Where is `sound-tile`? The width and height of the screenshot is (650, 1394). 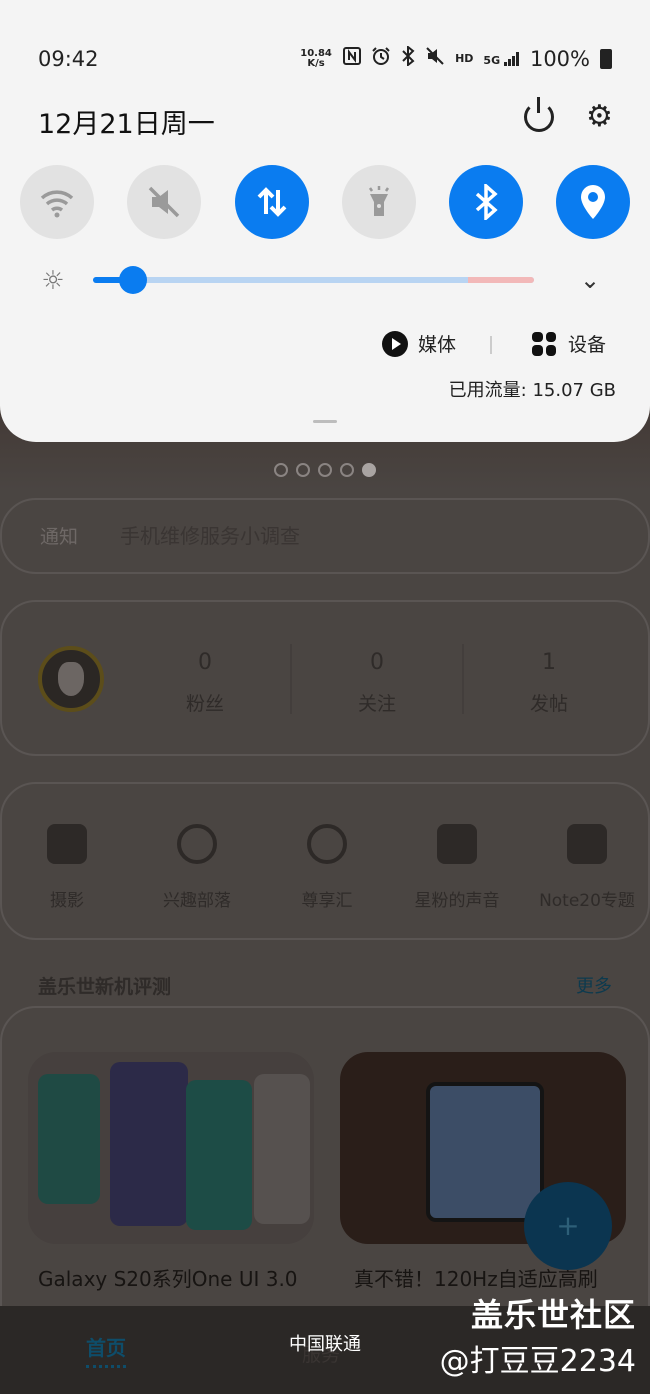
sound-tile is located at coordinates (164, 202).